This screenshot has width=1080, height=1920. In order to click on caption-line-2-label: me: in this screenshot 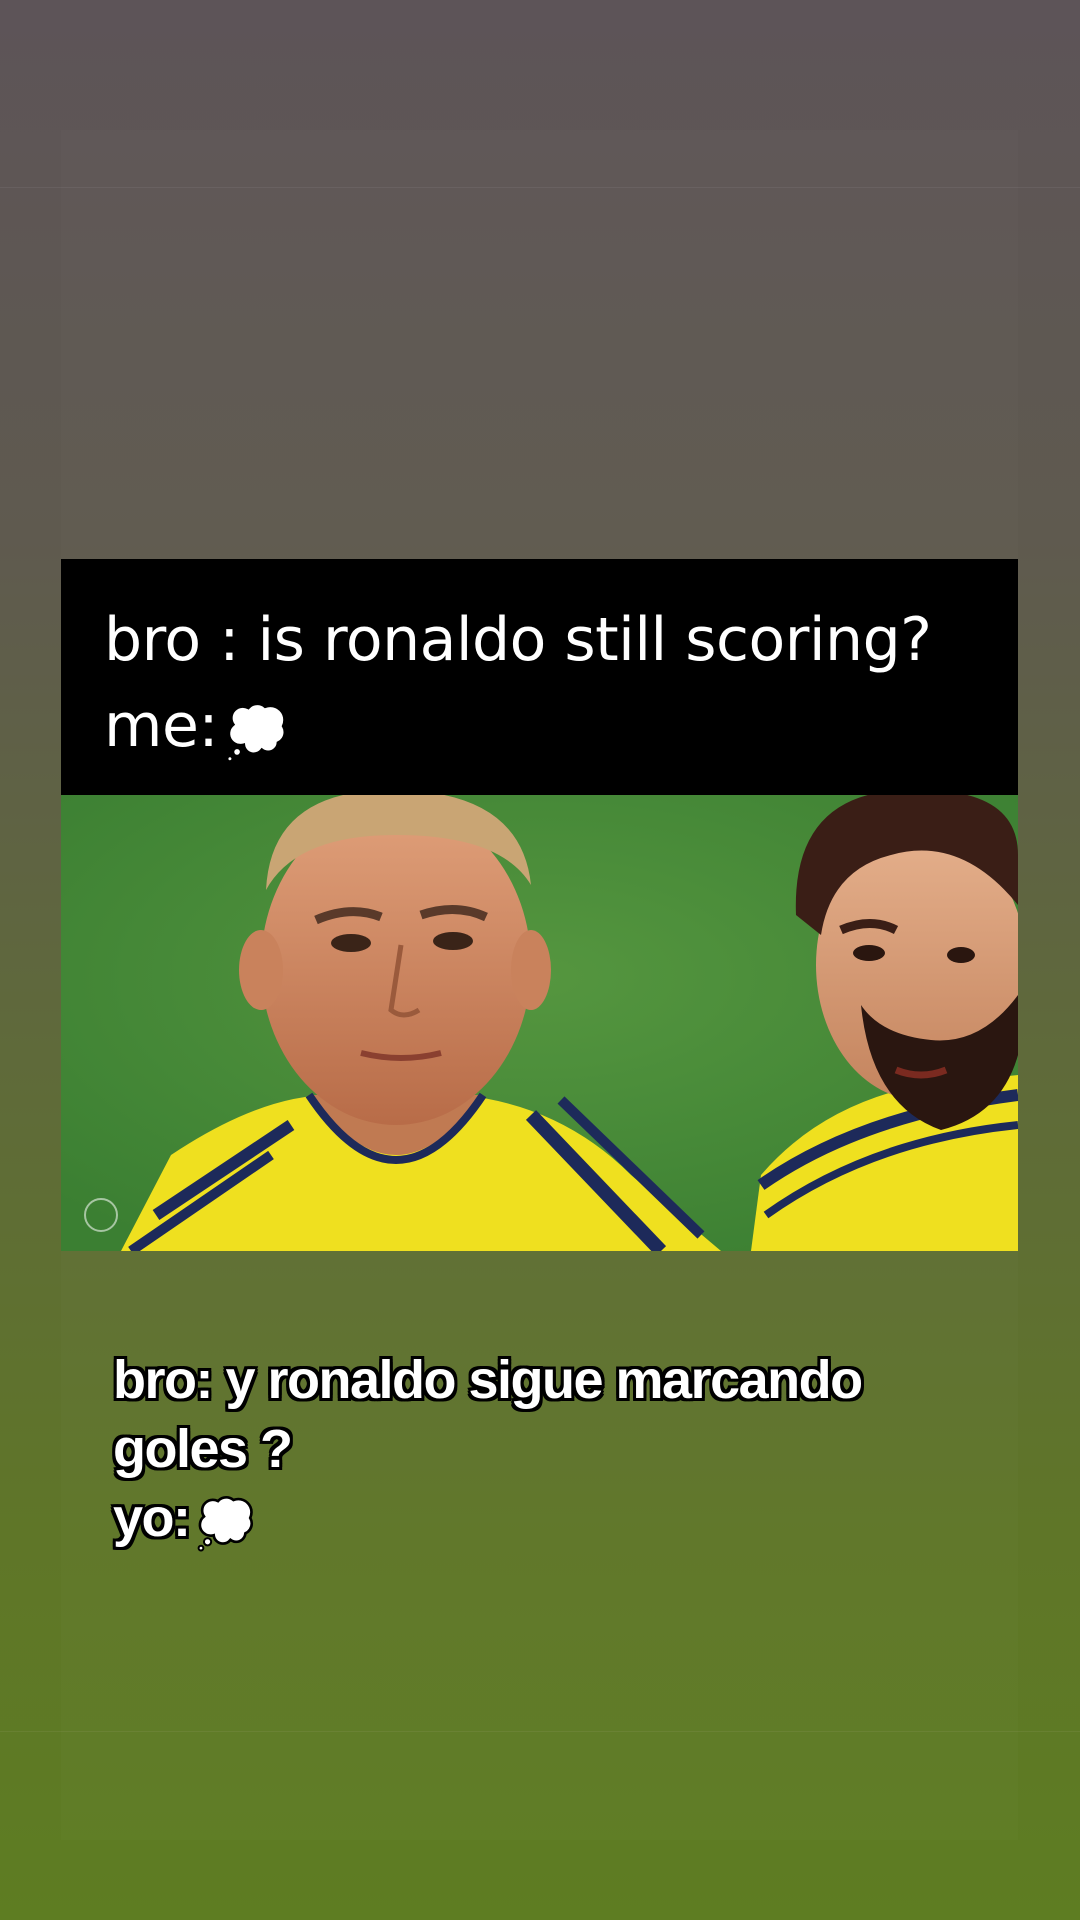, I will do `click(161, 726)`.